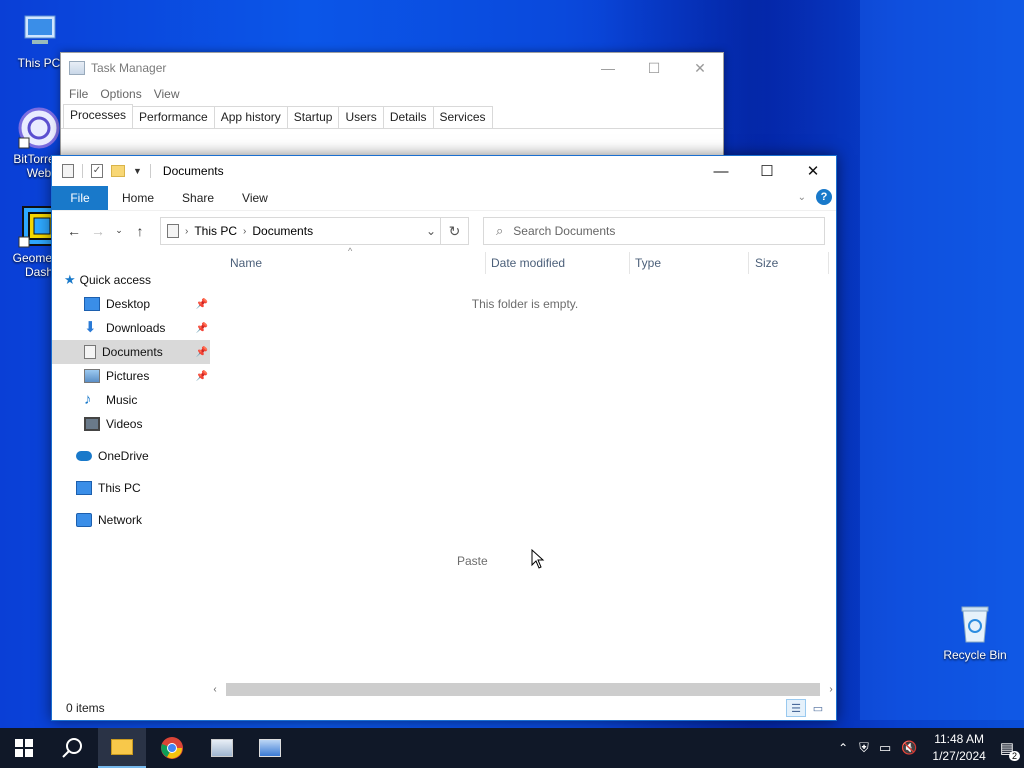  Describe the element at coordinates (648, 263) in the screenshot. I see `column-type: Type` at that location.